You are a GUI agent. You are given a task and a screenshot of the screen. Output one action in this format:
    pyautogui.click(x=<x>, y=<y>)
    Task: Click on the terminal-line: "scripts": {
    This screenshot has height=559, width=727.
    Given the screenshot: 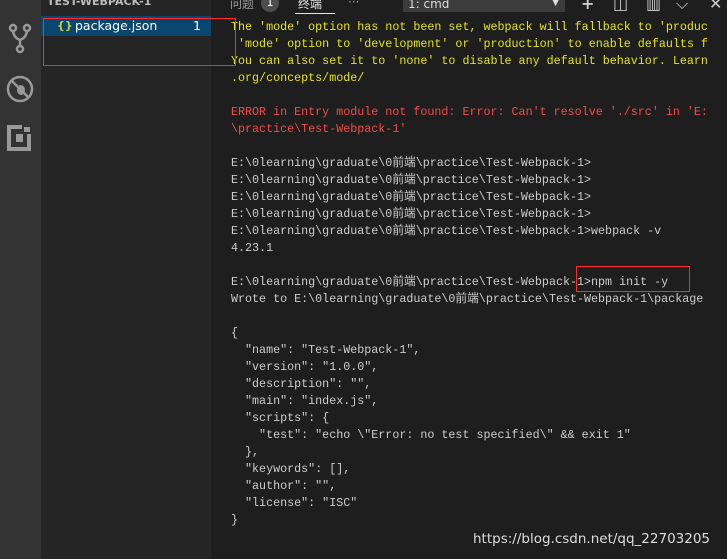 What is the action you would take?
    pyautogui.click(x=280, y=418)
    